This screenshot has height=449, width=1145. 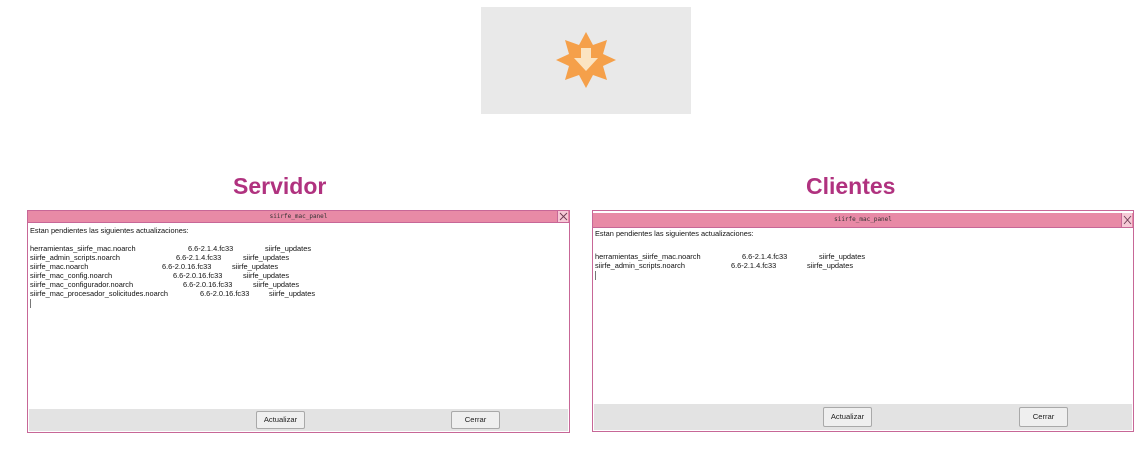 What do you see at coordinates (99, 293) in the screenshot?
I see `package-name: siirfe_mac_procesador_solicitudes.noarch` at bounding box center [99, 293].